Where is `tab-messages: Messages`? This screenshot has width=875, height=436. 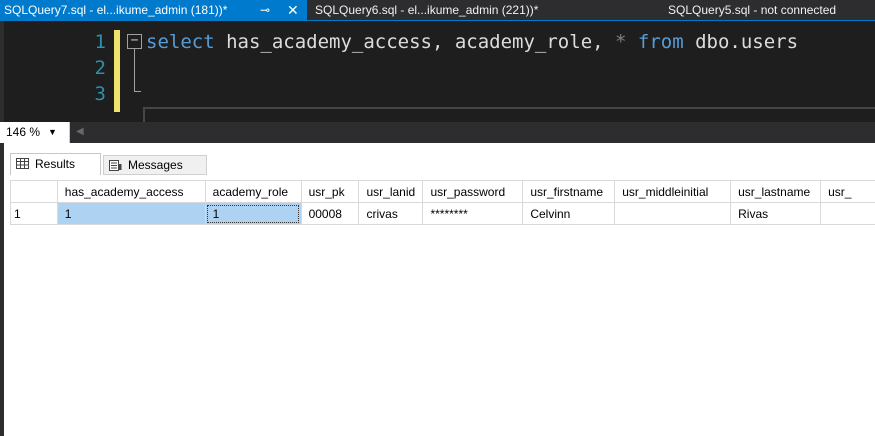
tab-messages: Messages is located at coordinates (155, 165).